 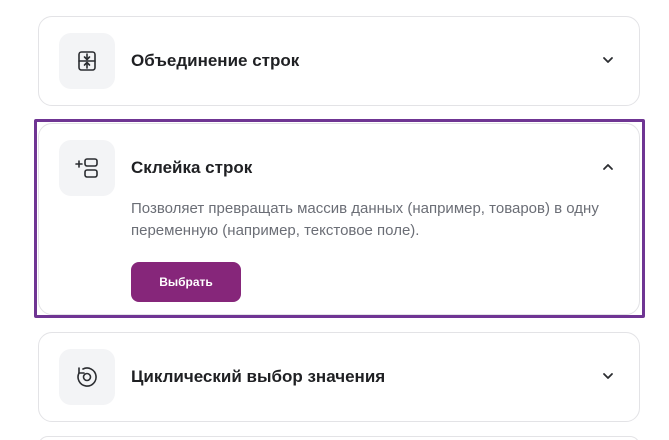 I want to click on concat-rows-icon, so click(x=87, y=168).